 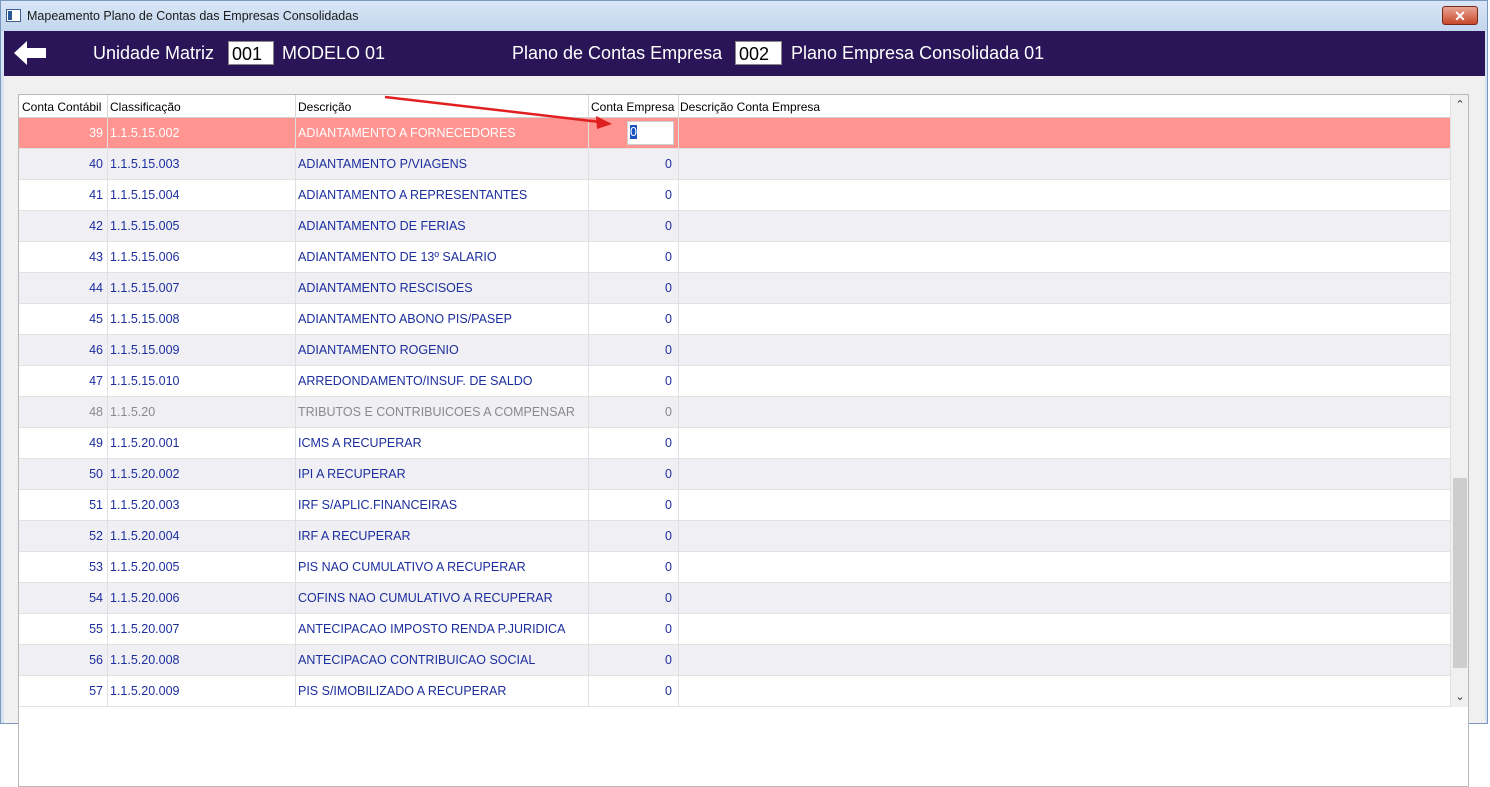 What do you see at coordinates (405, 319) in the screenshot?
I see `cell-descricao: ADIANTAMENTO ABONO PIS/PASEP` at bounding box center [405, 319].